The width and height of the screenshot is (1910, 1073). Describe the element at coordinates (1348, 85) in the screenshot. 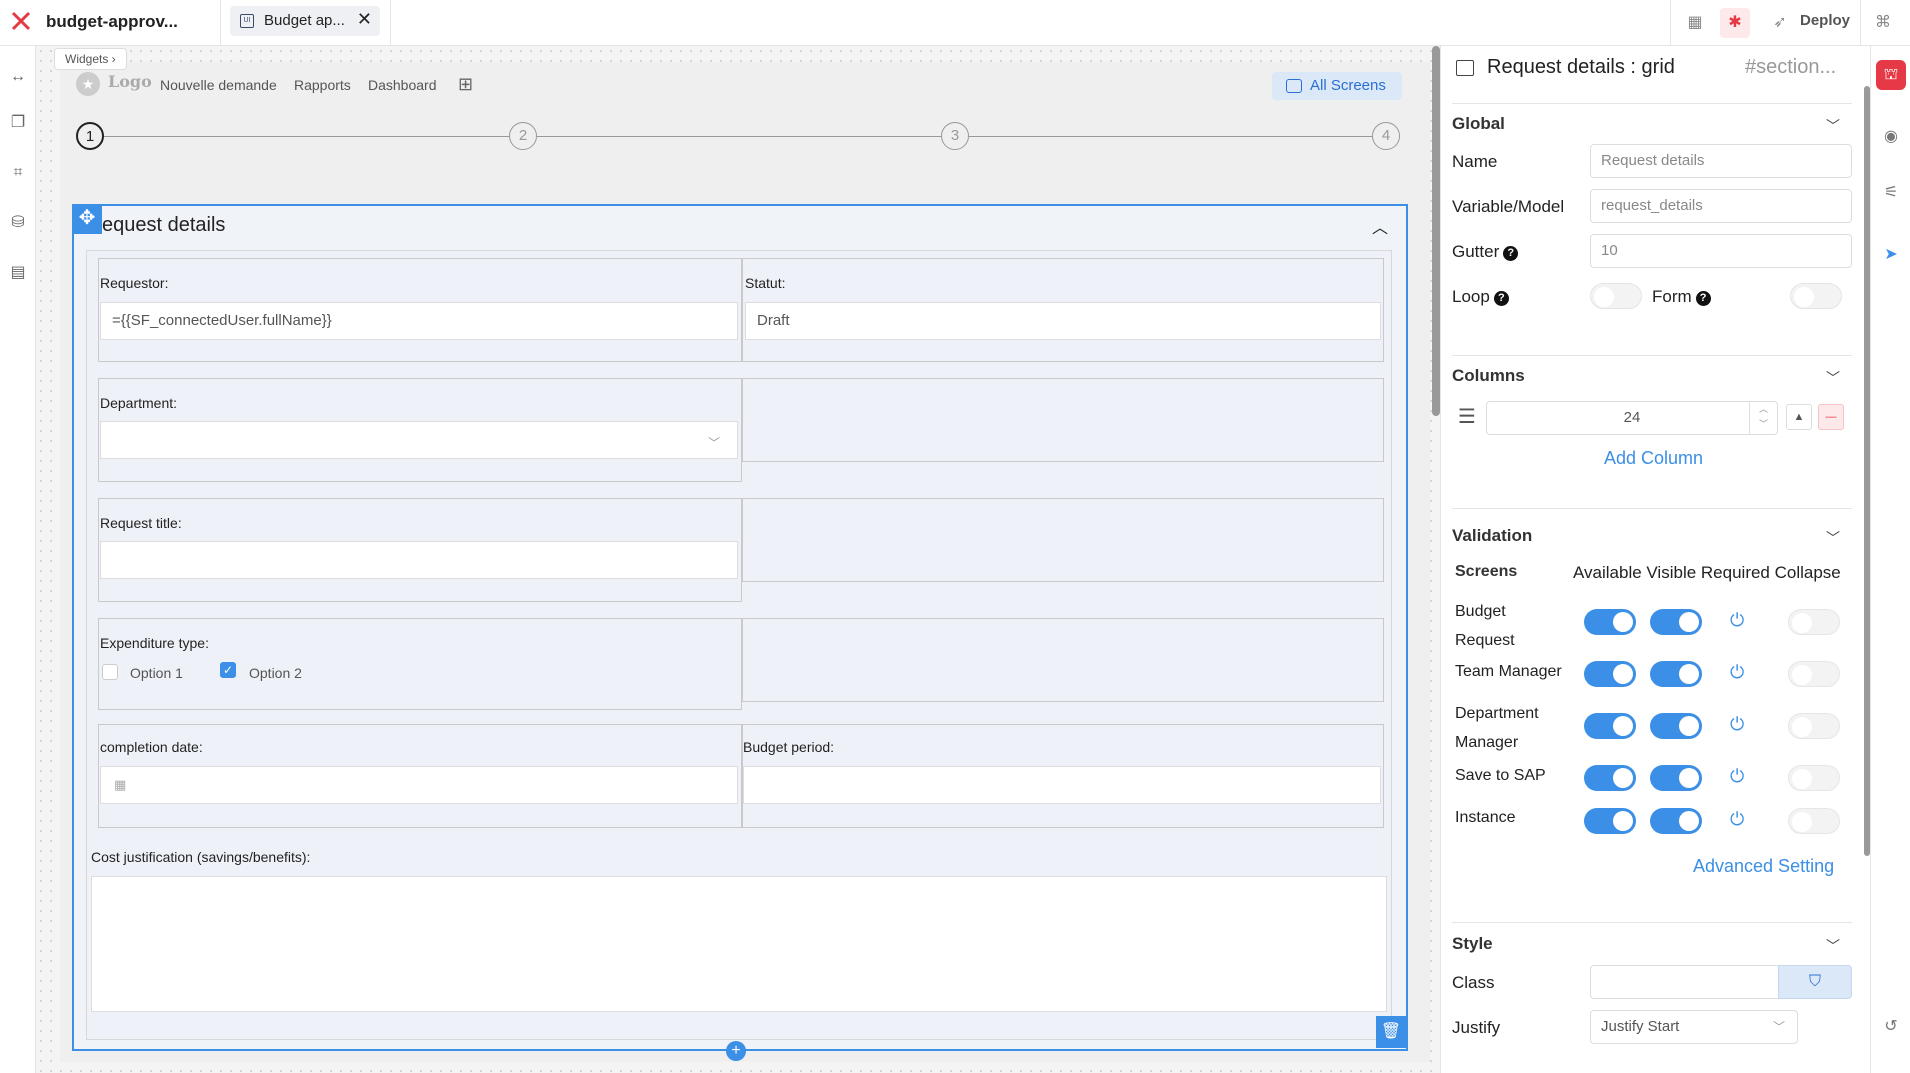

I see `all-screens-label: All Screens` at that location.